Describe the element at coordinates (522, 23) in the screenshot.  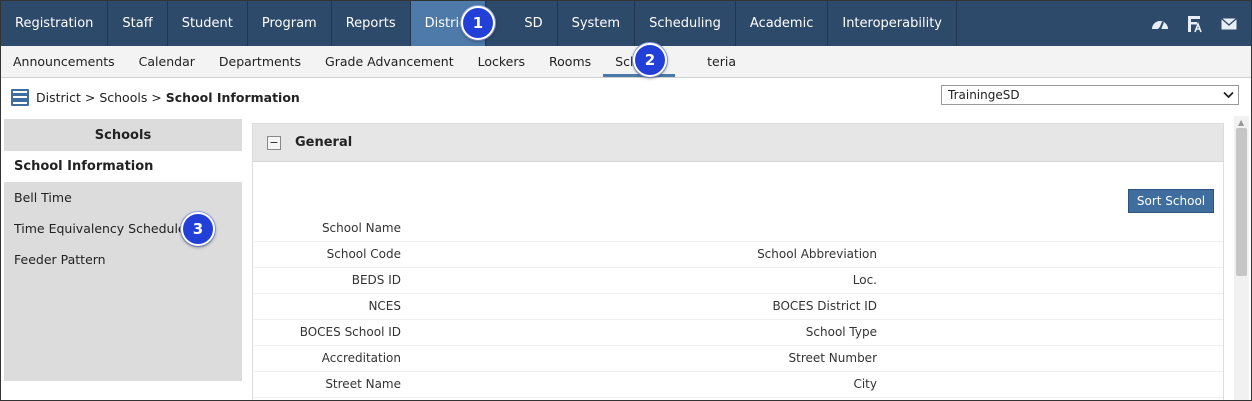
I see `tab-sd: SD` at that location.